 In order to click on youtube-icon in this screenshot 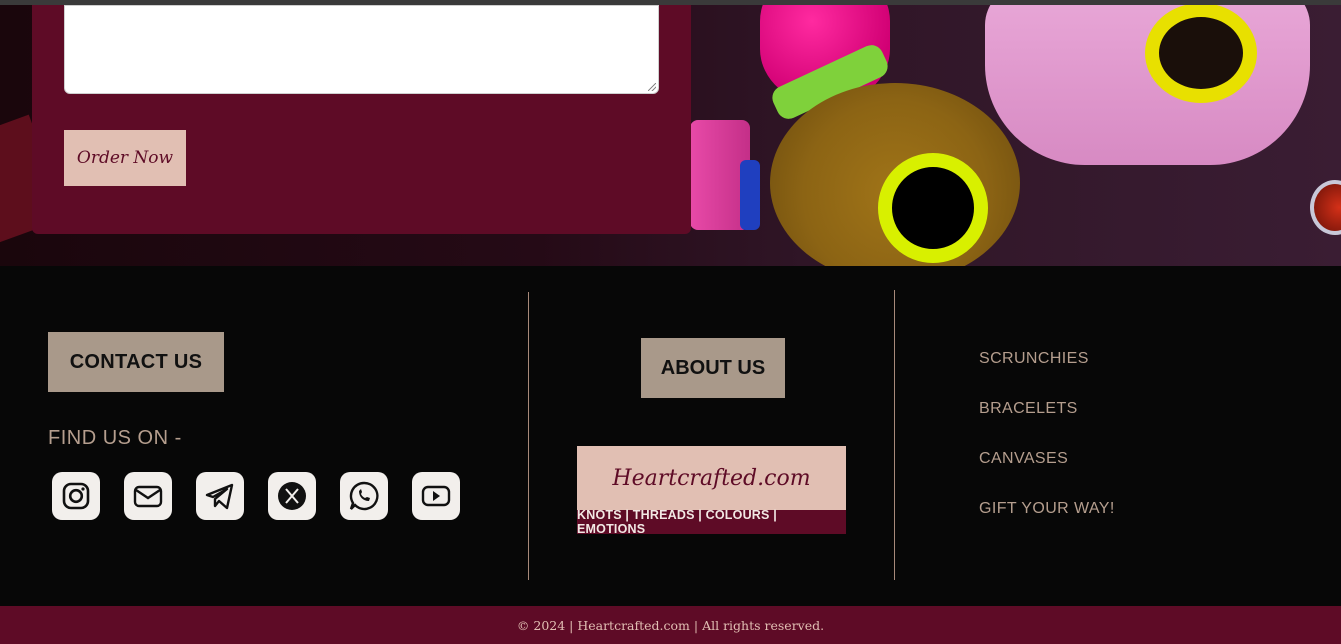, I will do `click(436, 496)`.